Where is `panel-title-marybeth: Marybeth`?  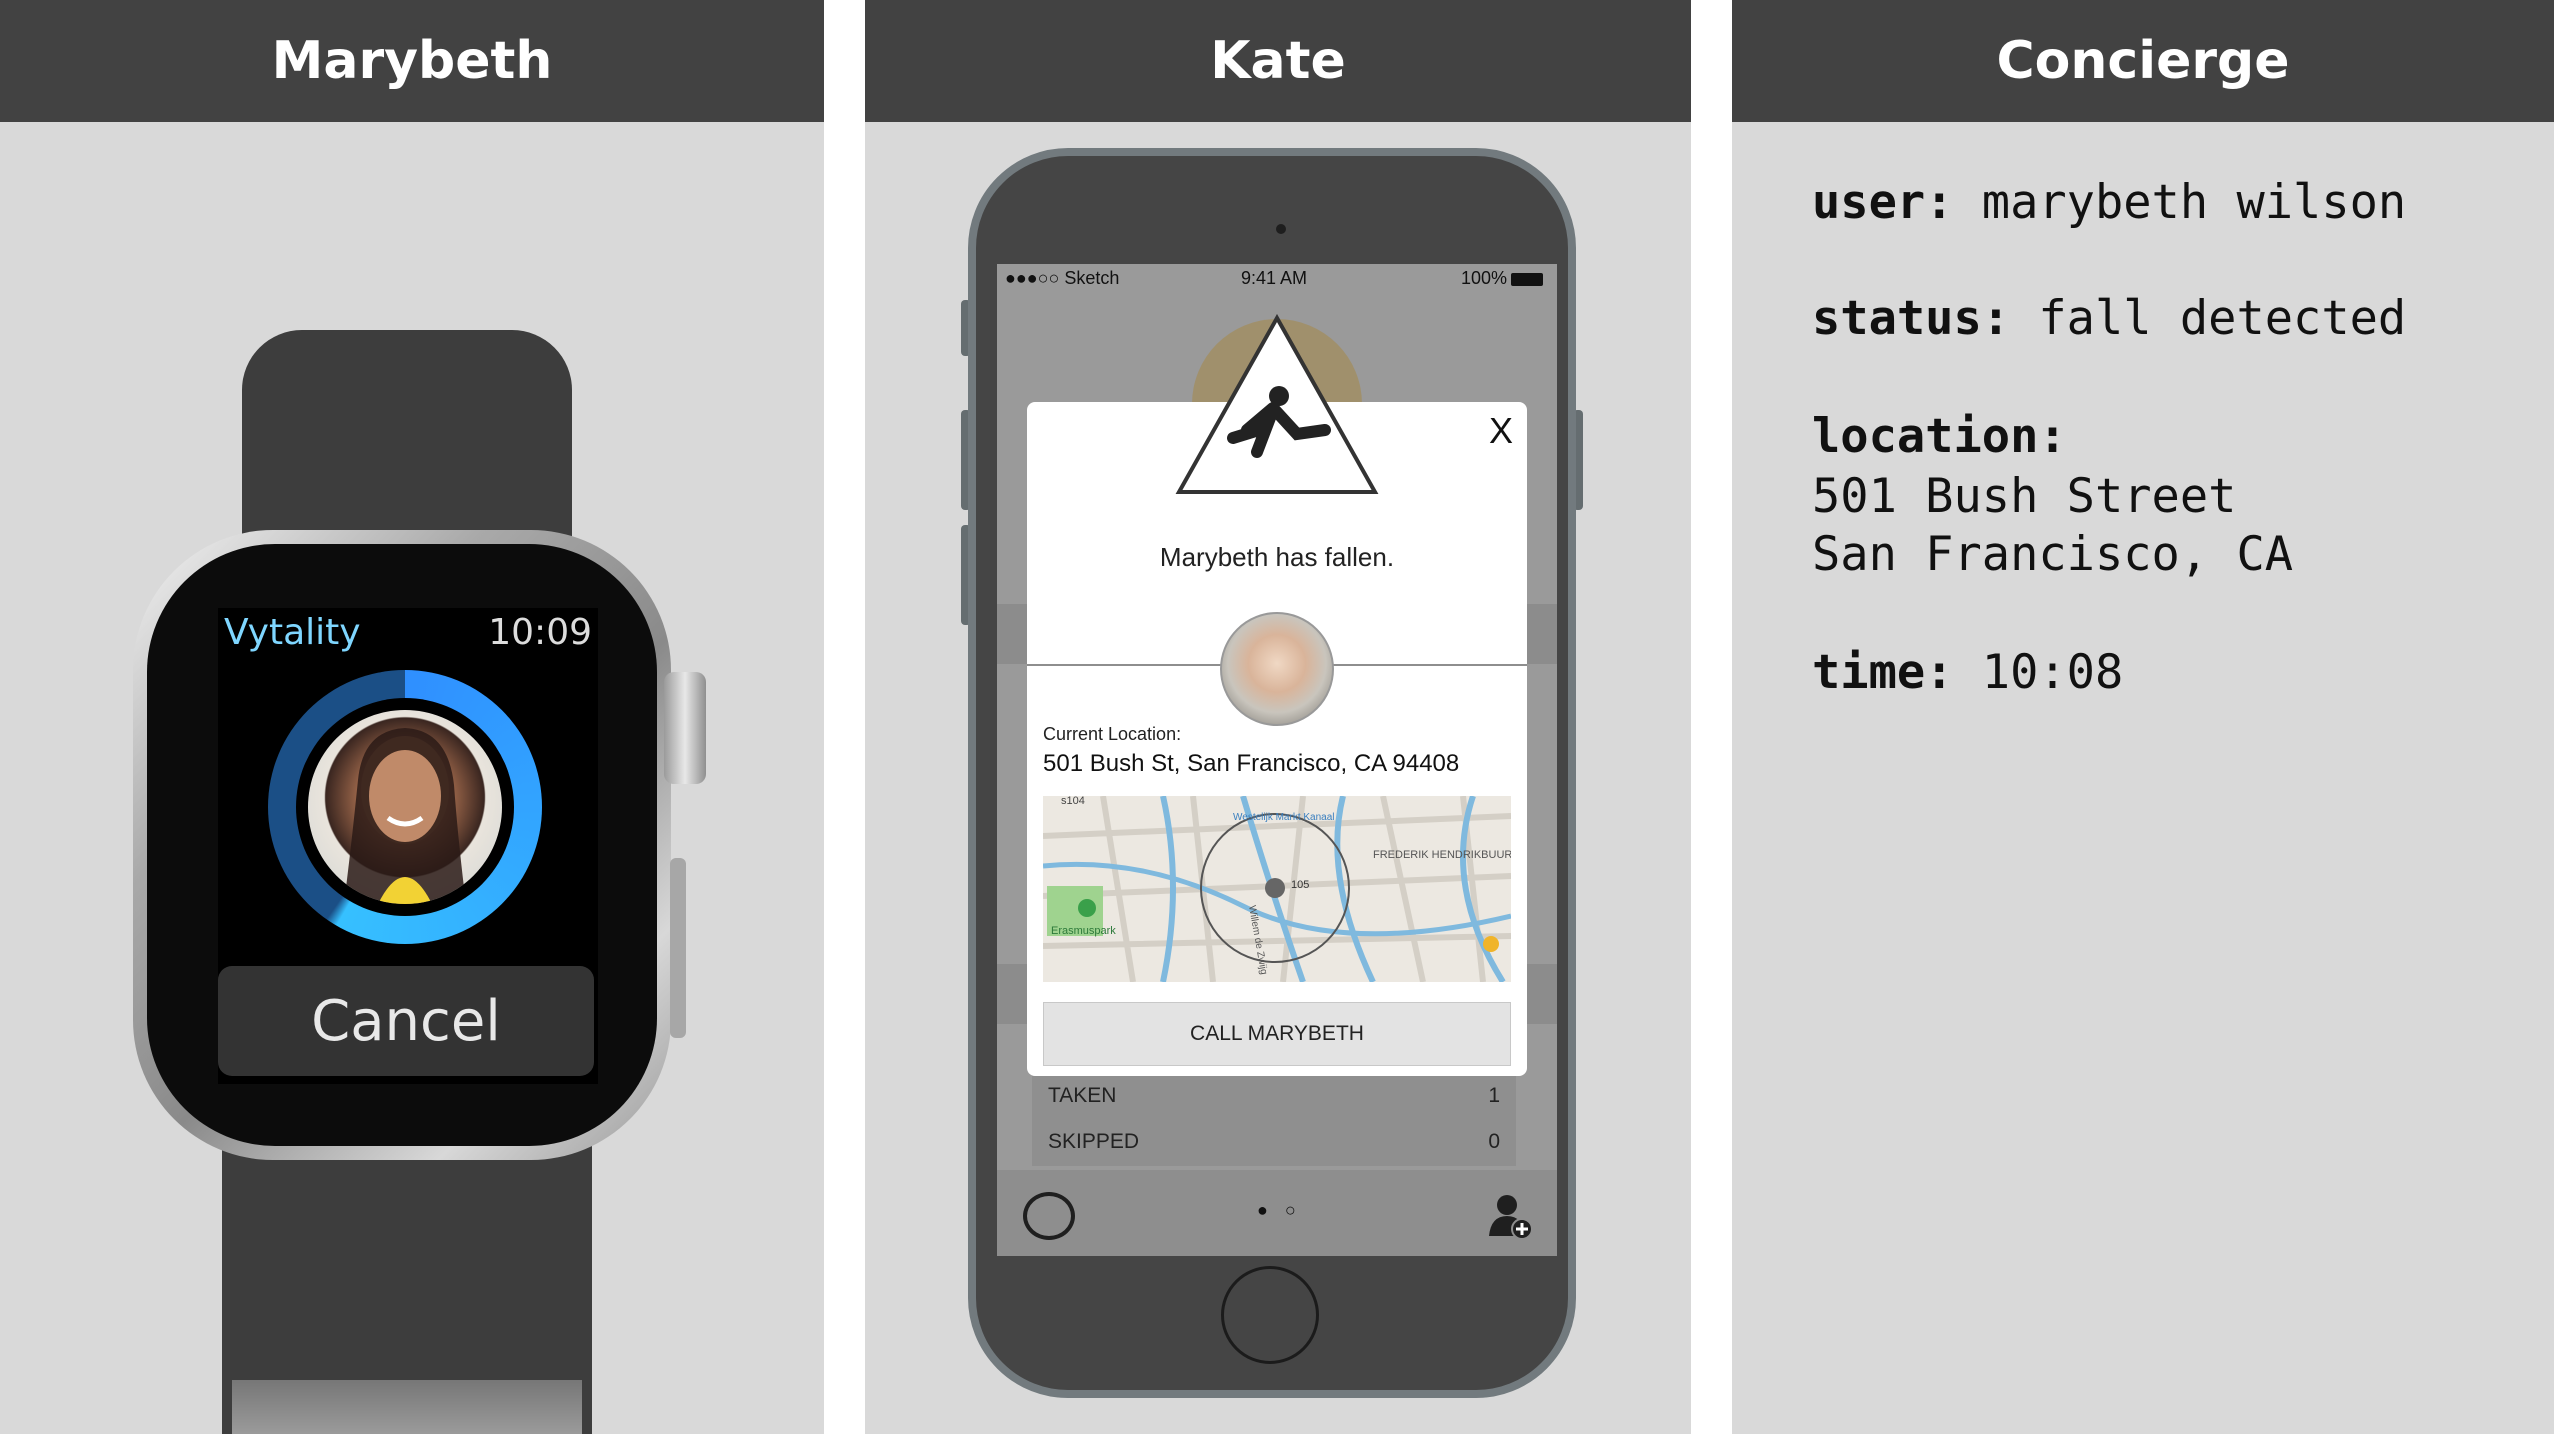 panel-title-marybeth: Marybeth is located at coordinates (412, 61).